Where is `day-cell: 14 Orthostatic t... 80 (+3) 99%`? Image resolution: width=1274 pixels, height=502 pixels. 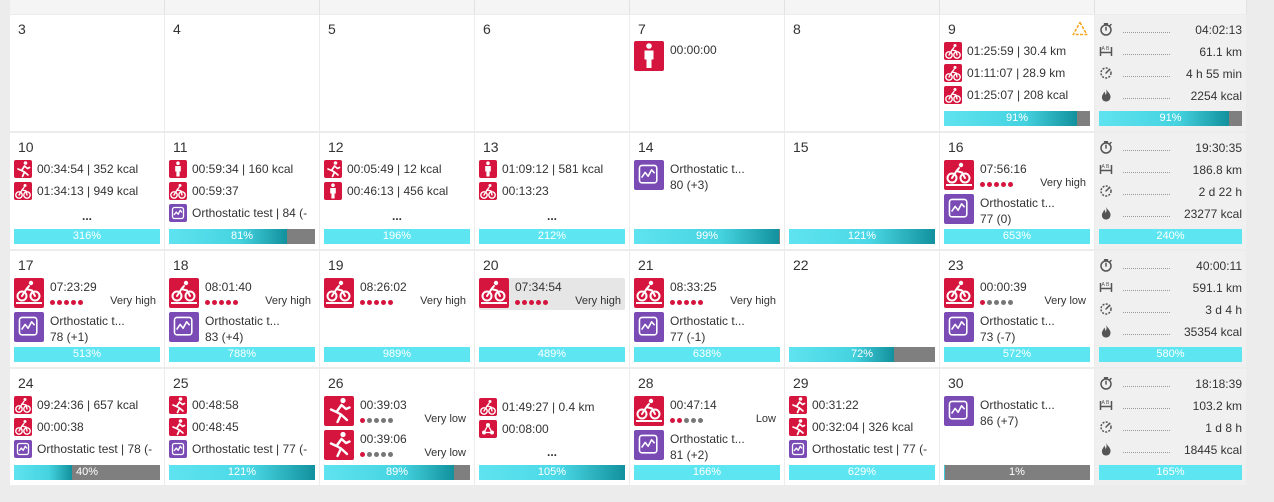
day-cell: 14 Orthostatic t... 80 (+3) 99% is located at coordinates (707, 191).